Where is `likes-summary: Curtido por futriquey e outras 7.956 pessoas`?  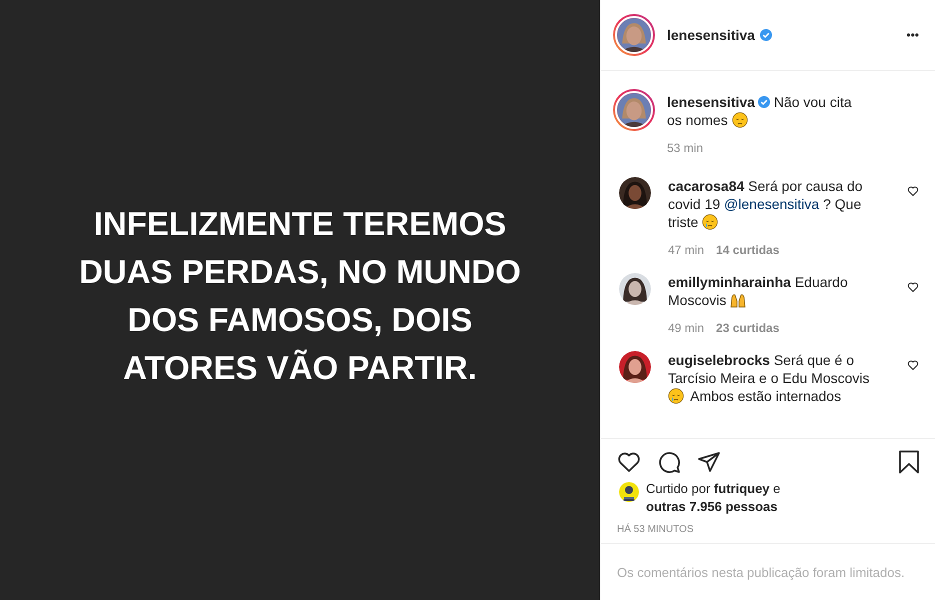
likes-summary: Curtido por futriquey e outras 7.956 pessoas is located at coordinates (714, 498).